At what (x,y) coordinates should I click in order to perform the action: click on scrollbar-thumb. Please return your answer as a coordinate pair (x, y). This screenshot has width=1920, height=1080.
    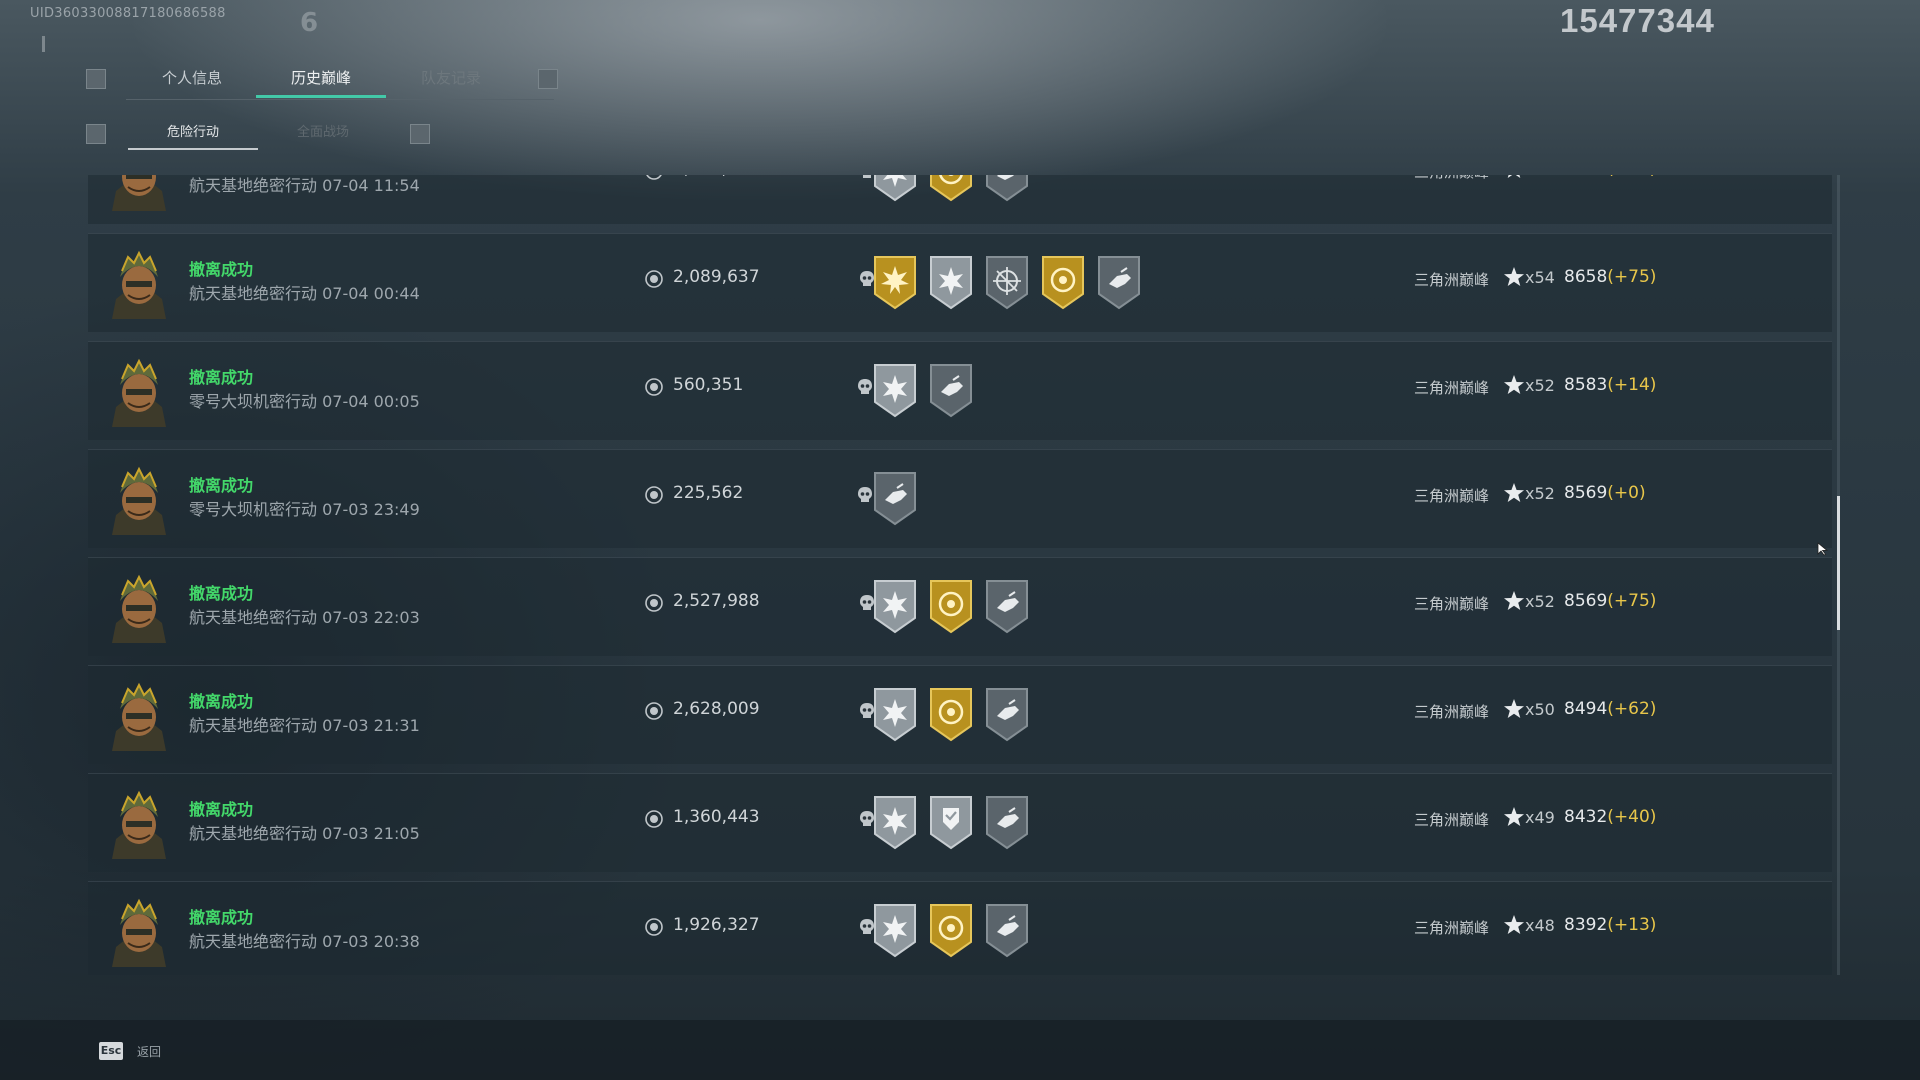
    Looking at the image, I should click on (1838, 563).